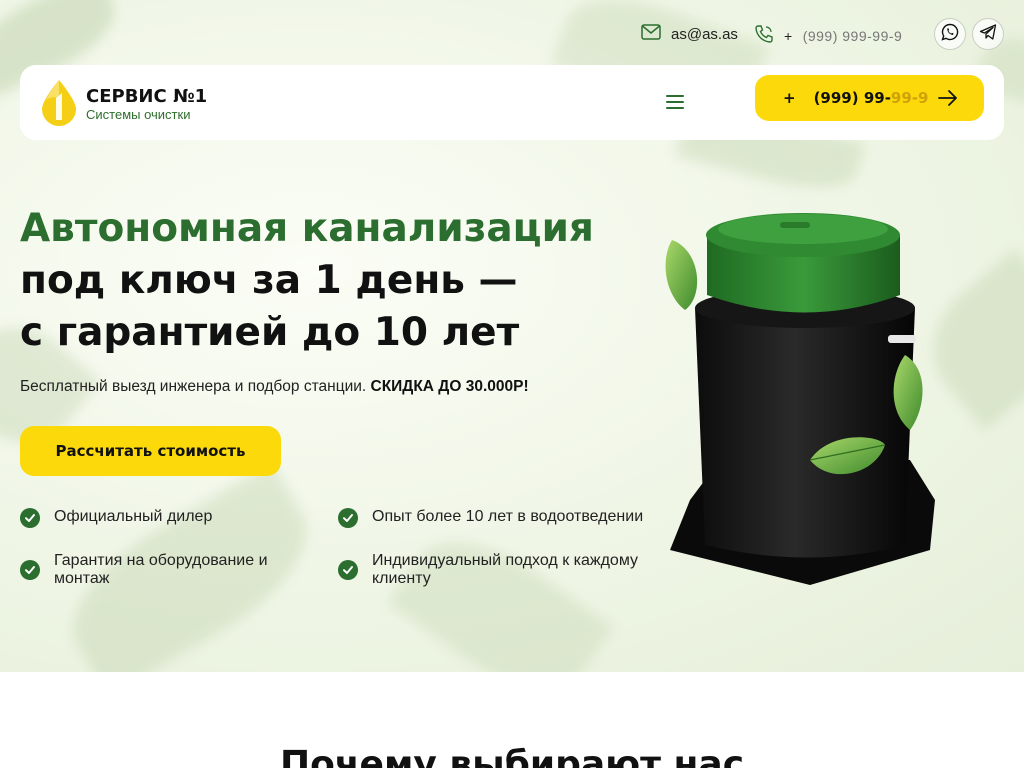 The height and width of the screenshot is (768, 1024). What do you see at coordinates (852, 98) in the screenshot?
I see `cta-phone-main: (999) 99-` at bounding box center [852, 98].